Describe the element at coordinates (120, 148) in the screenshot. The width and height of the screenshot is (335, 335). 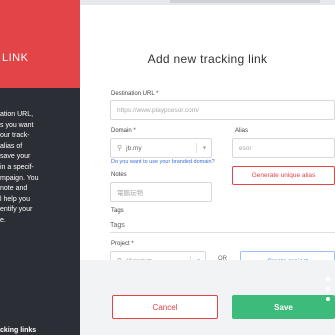
I see `search-icon: ⚲` at that location.